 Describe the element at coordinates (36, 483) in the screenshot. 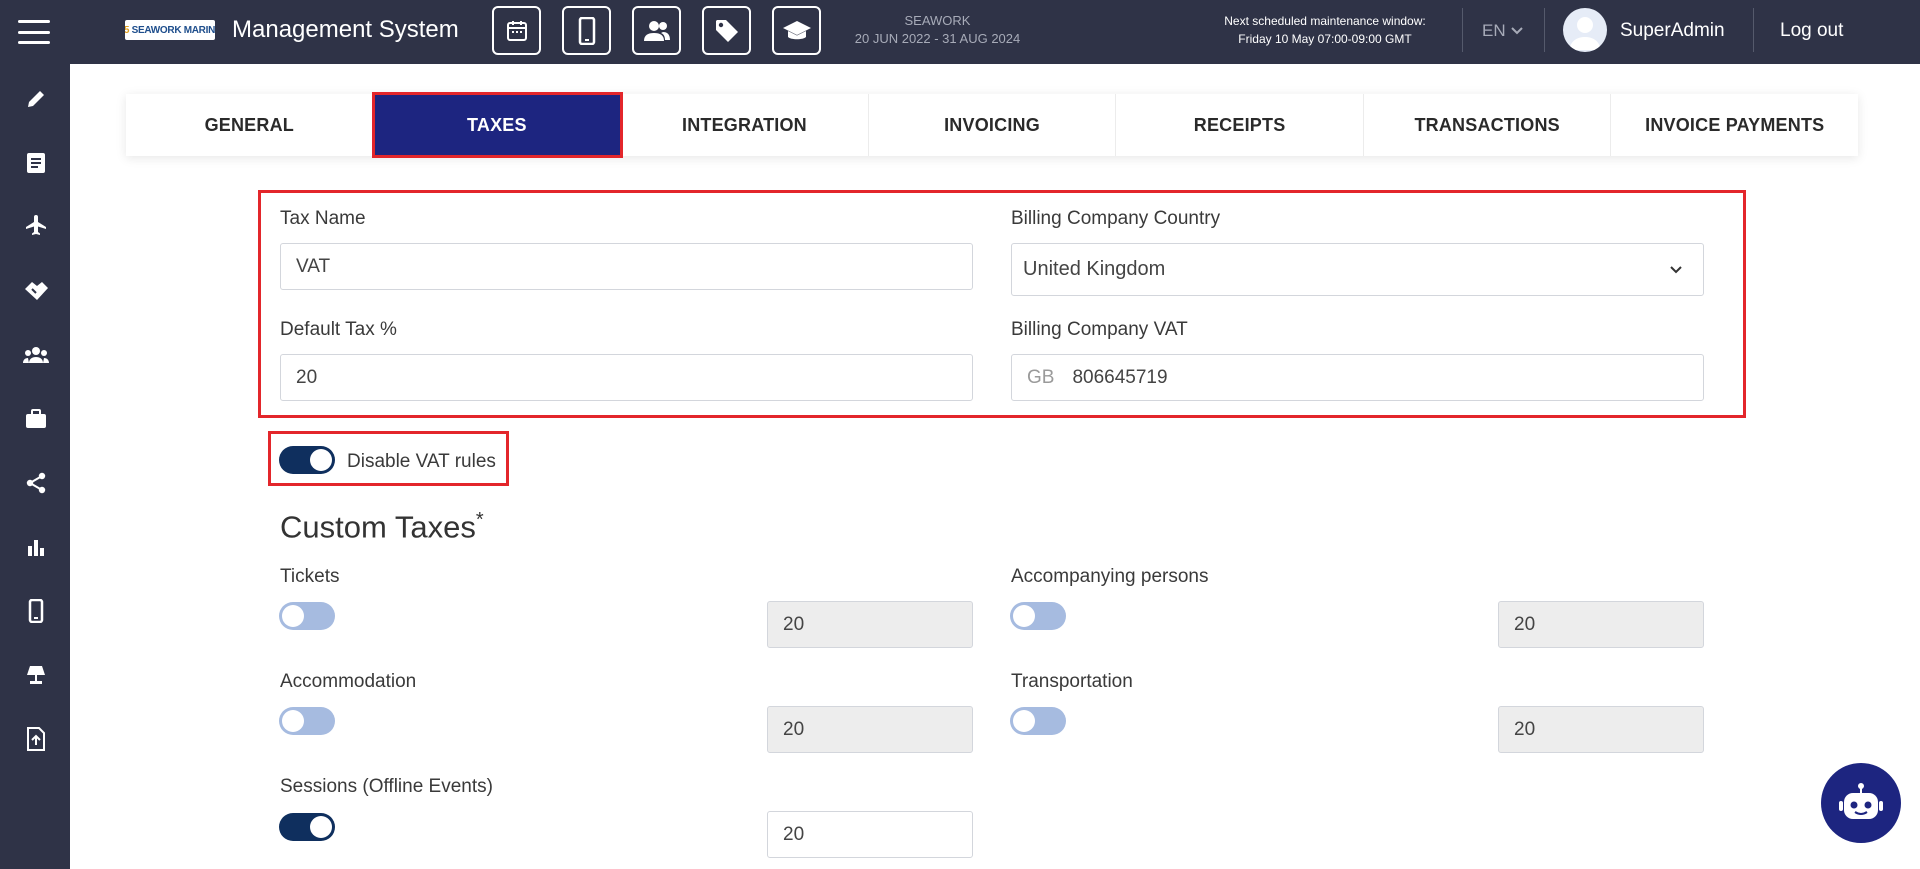

I see `share-icon` at that location.